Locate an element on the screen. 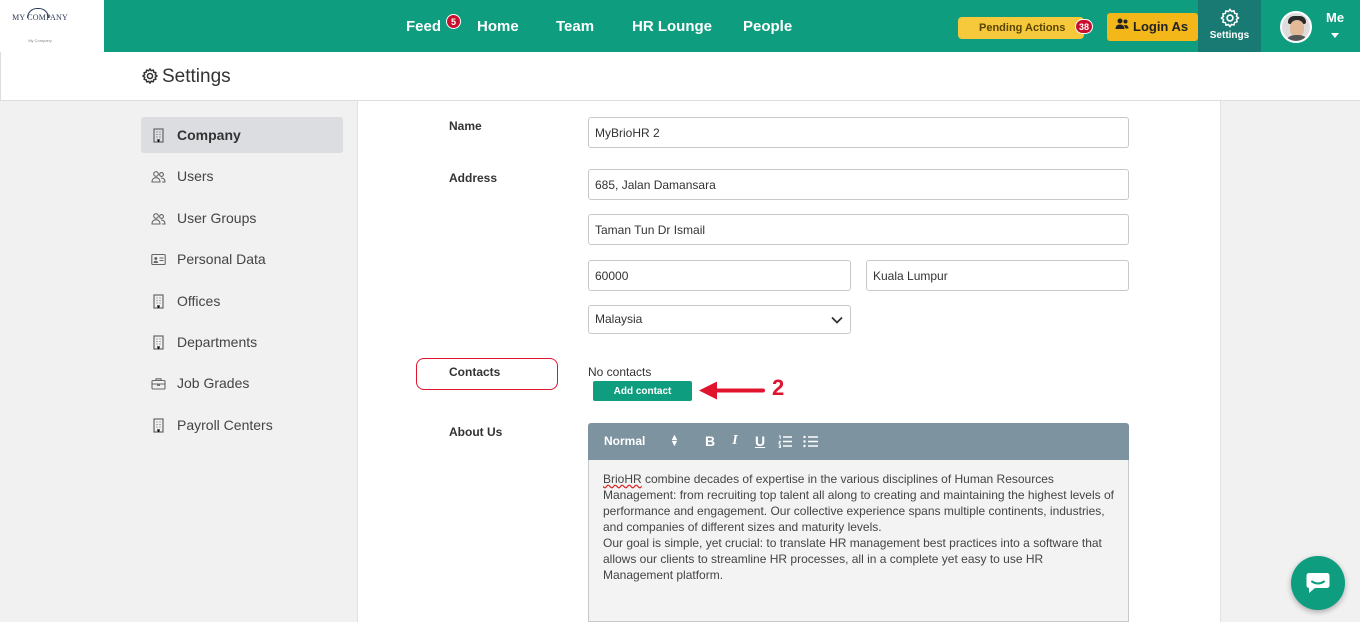 This screenshot has width=1360, height=622. user-menu-label: Me is located at coordinates (1335, 17).